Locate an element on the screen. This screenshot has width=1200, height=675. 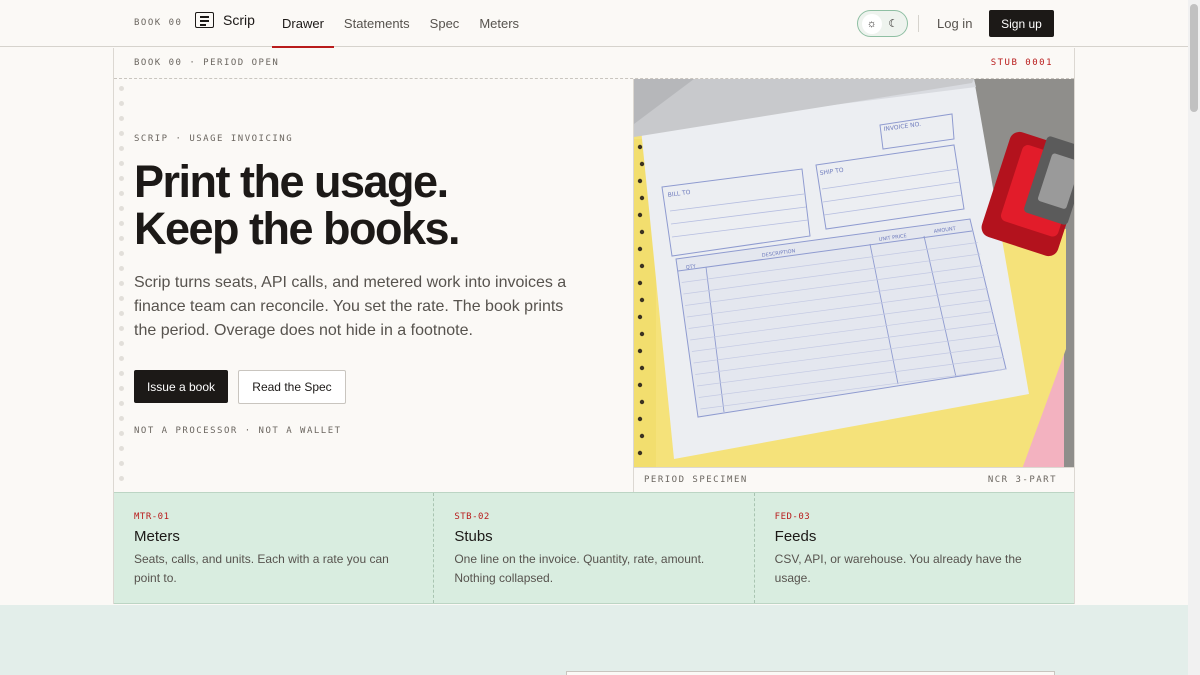
theme-toggle: ☼ ☾ is located at coordinates (882, 23).